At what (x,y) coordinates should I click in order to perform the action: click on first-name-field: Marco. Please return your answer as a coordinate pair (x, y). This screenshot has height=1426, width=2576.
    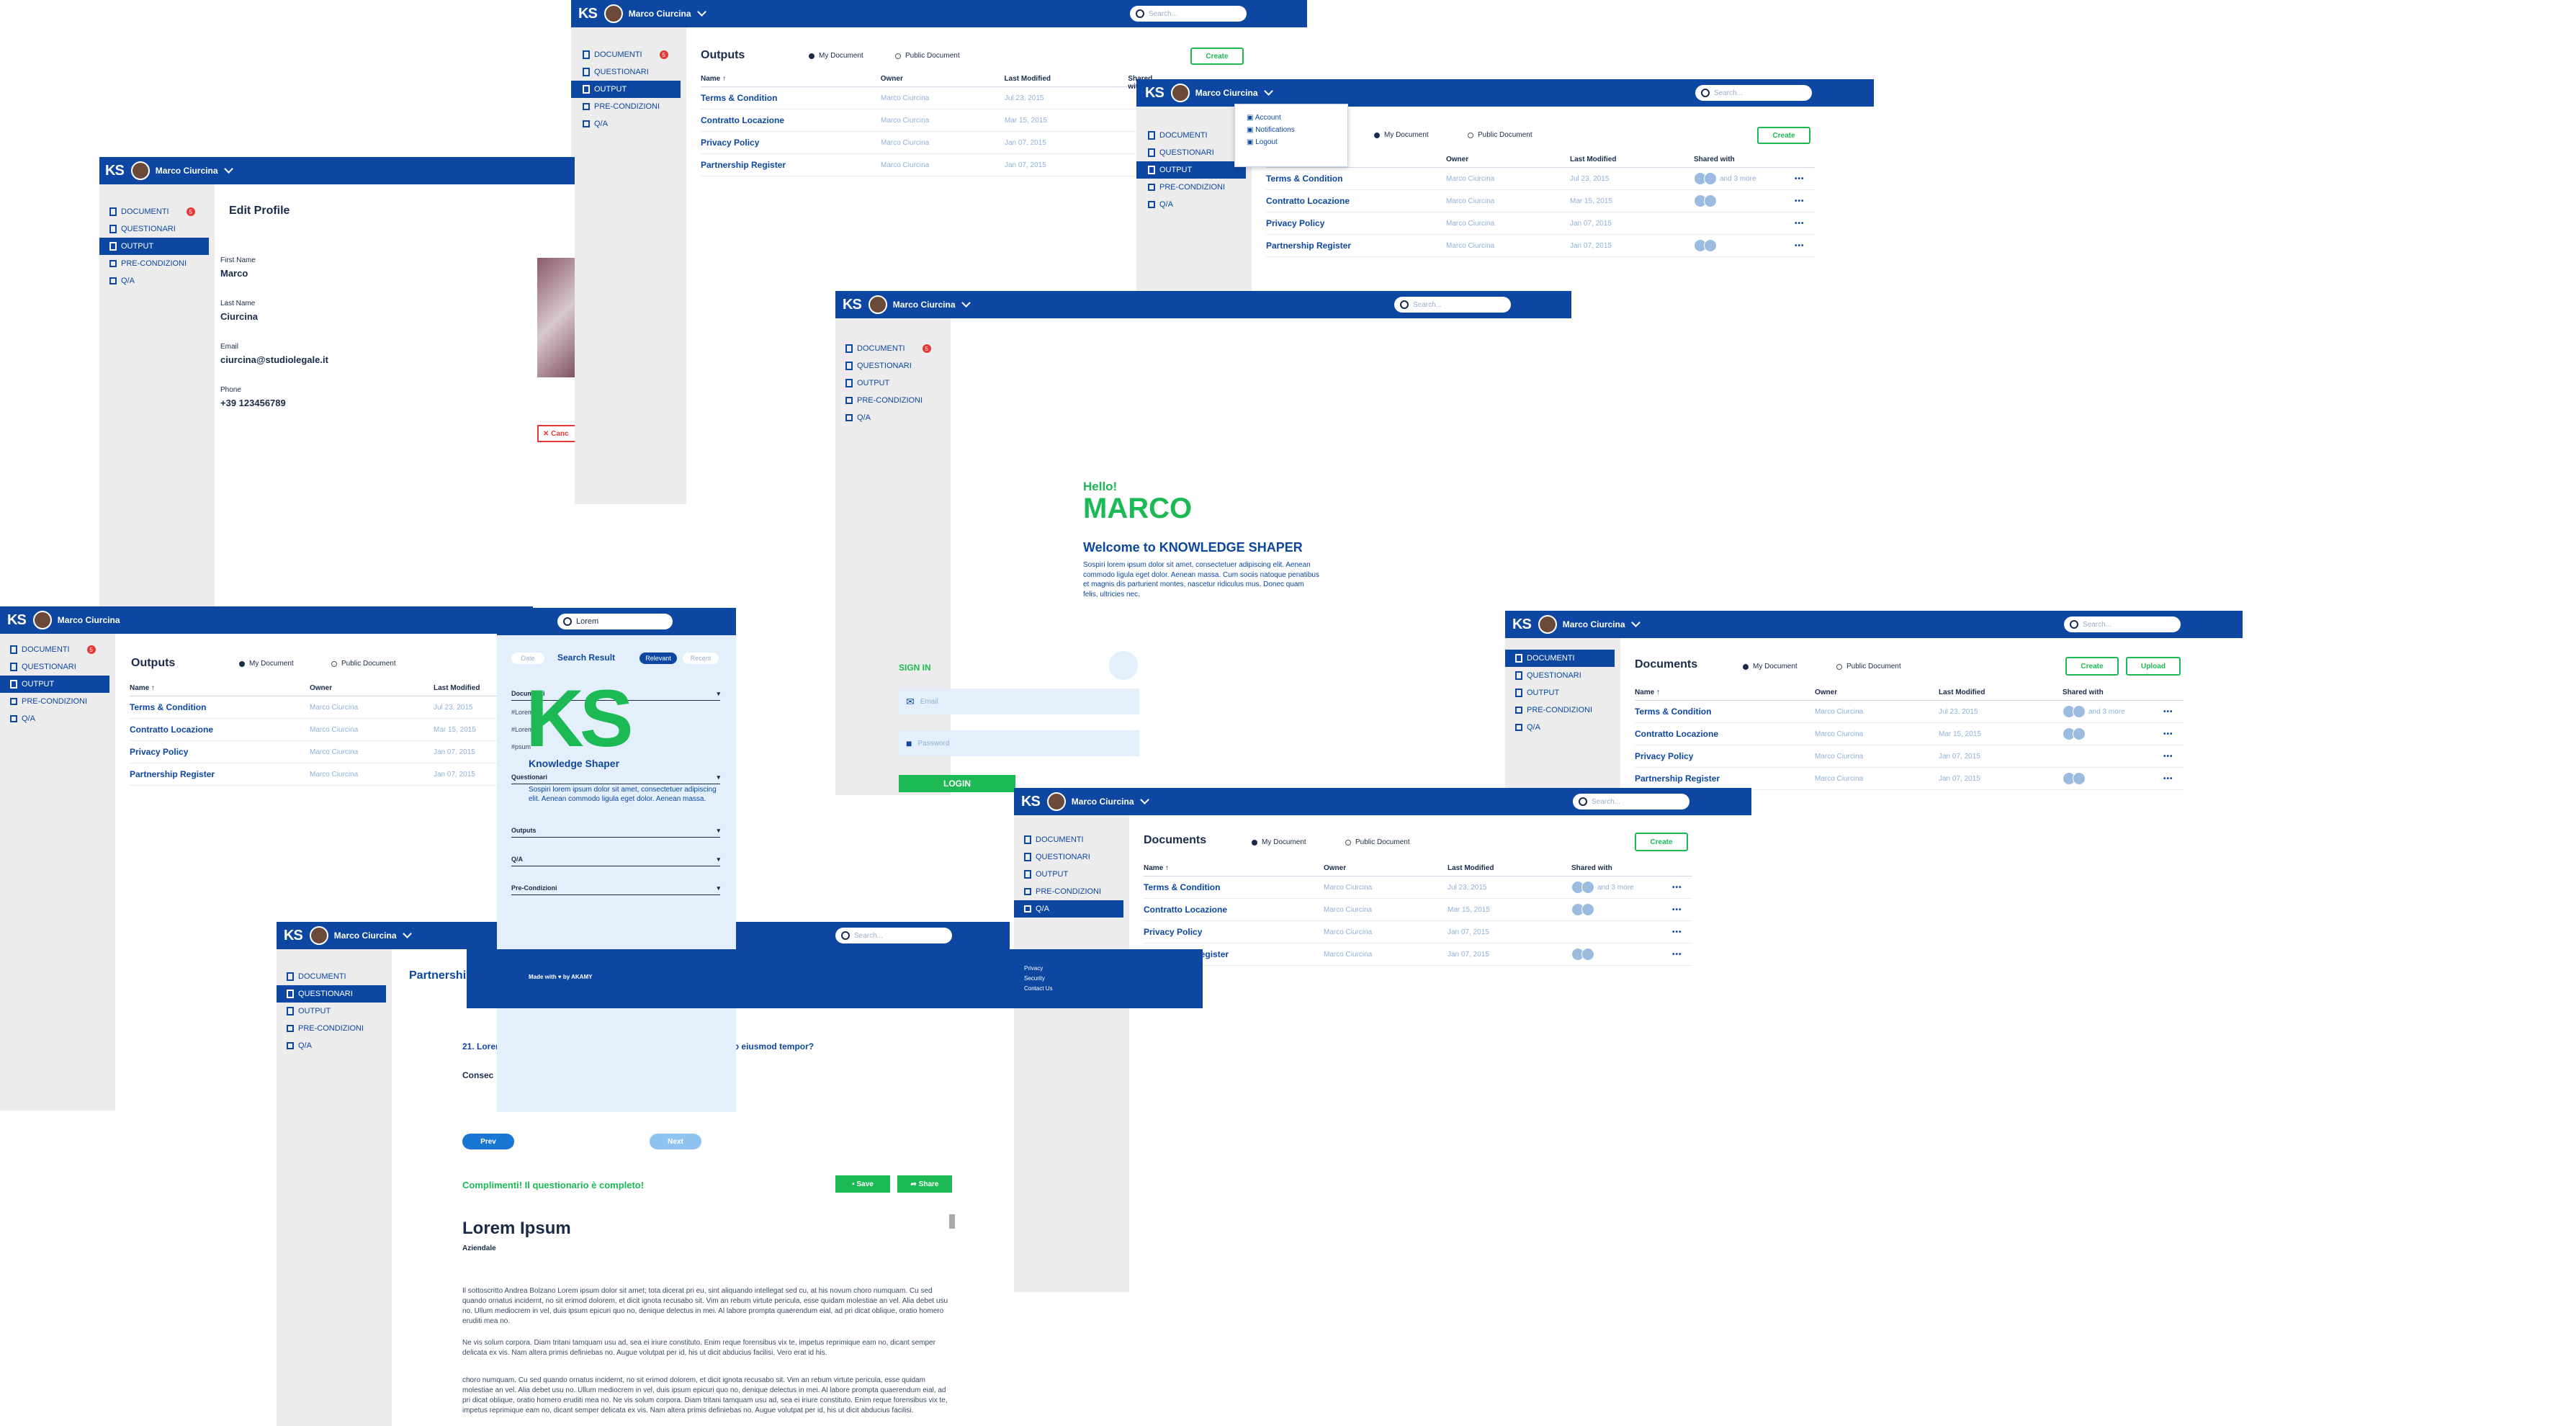
    Looking at the image, I should click on (234, 273).